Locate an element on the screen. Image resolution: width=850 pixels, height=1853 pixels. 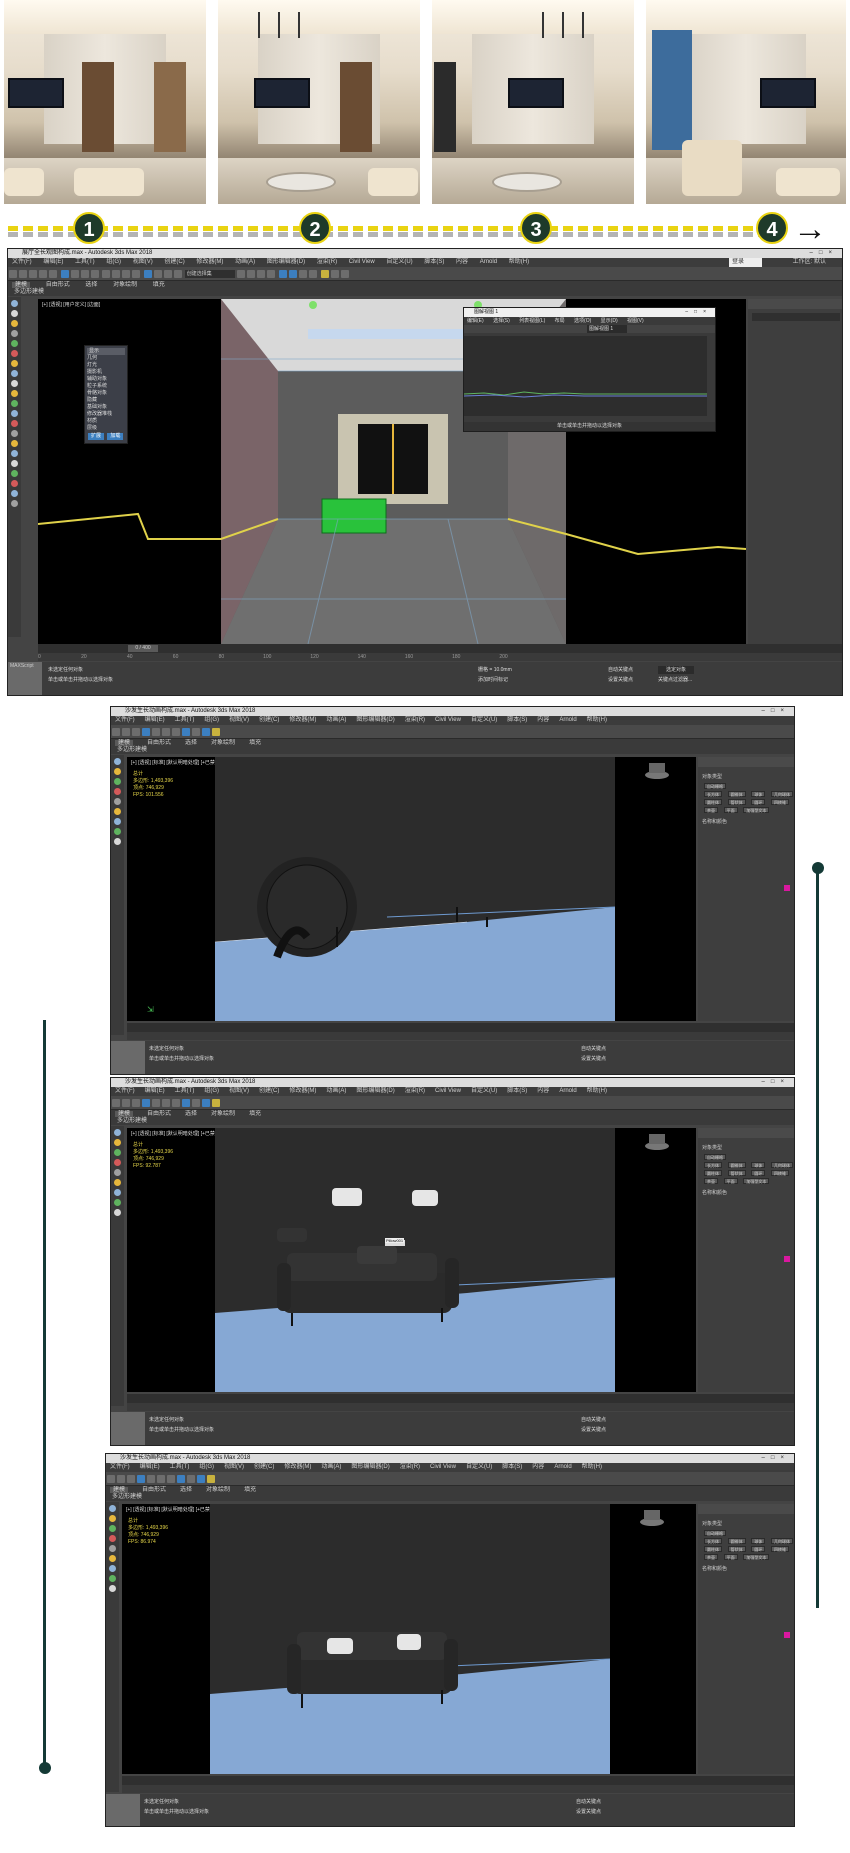
popup-item-hierarchy: 层级 is located at coordinates (106, 428).